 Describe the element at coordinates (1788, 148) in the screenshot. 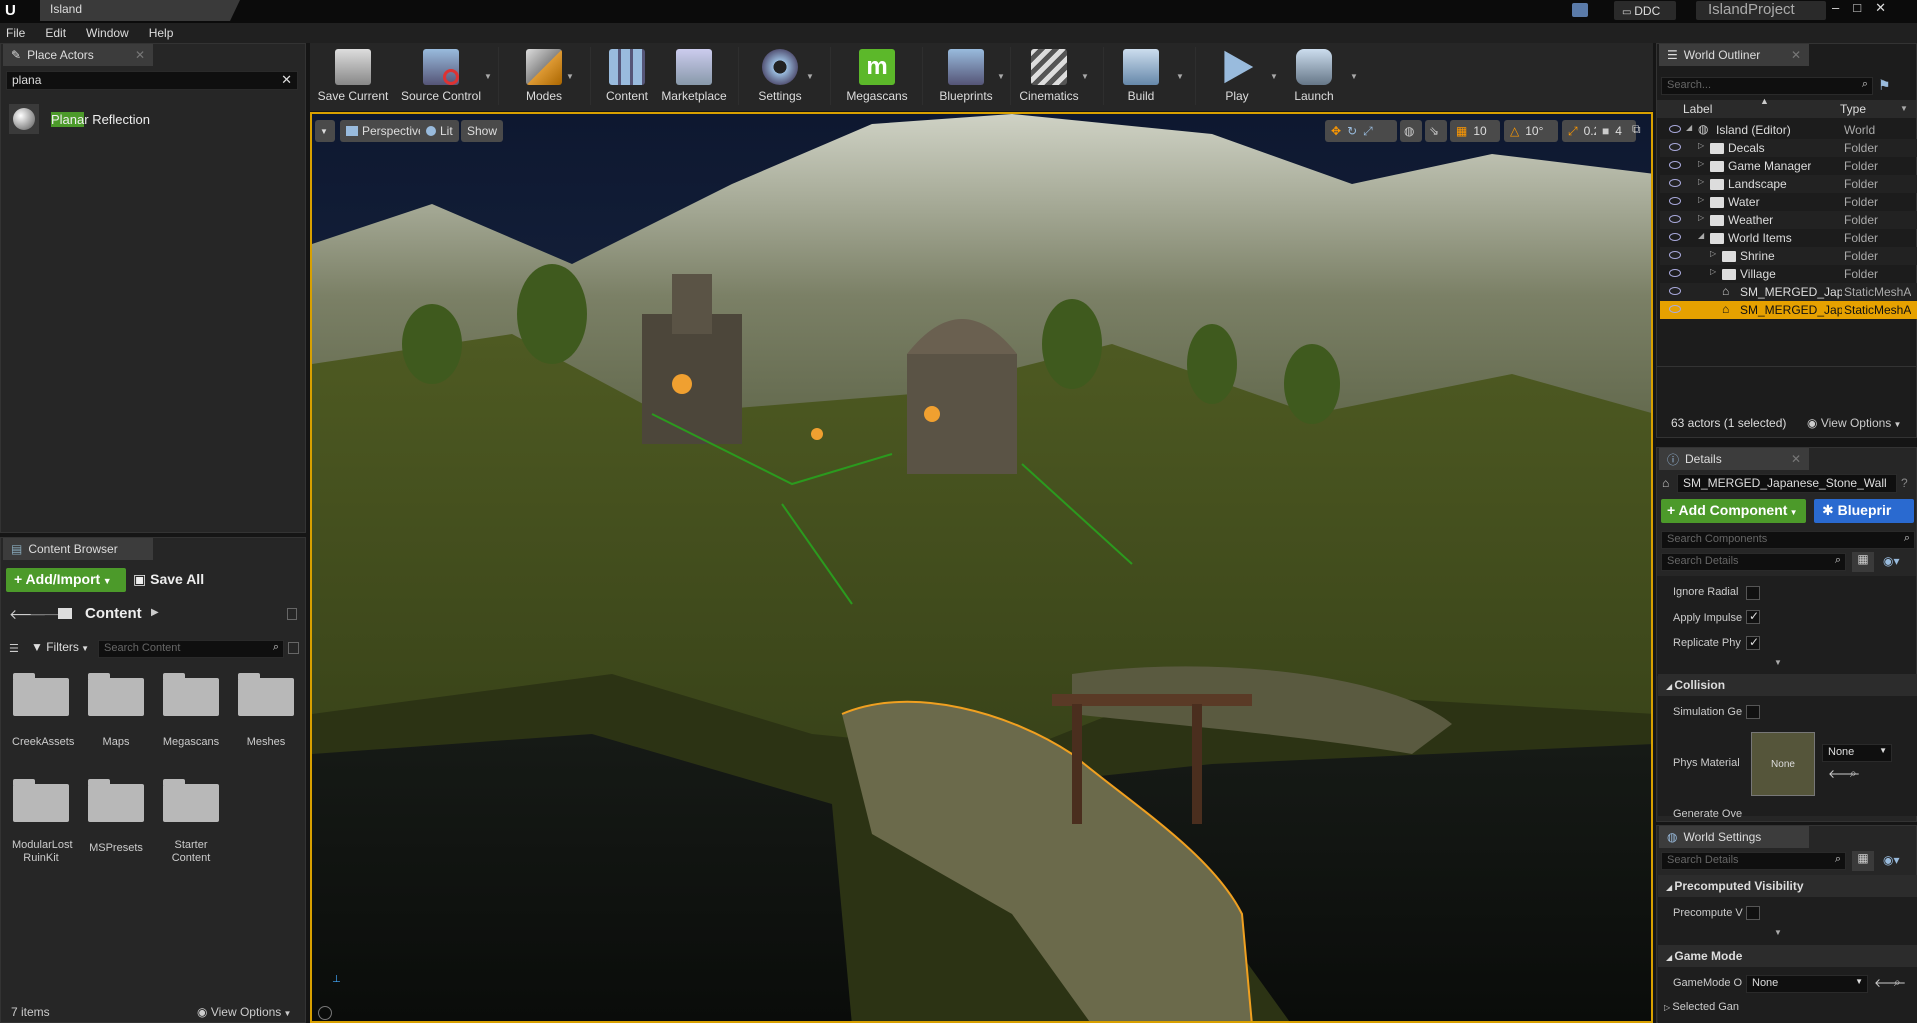

I see `outliner-row: ▷ Decals Folder` at that location.